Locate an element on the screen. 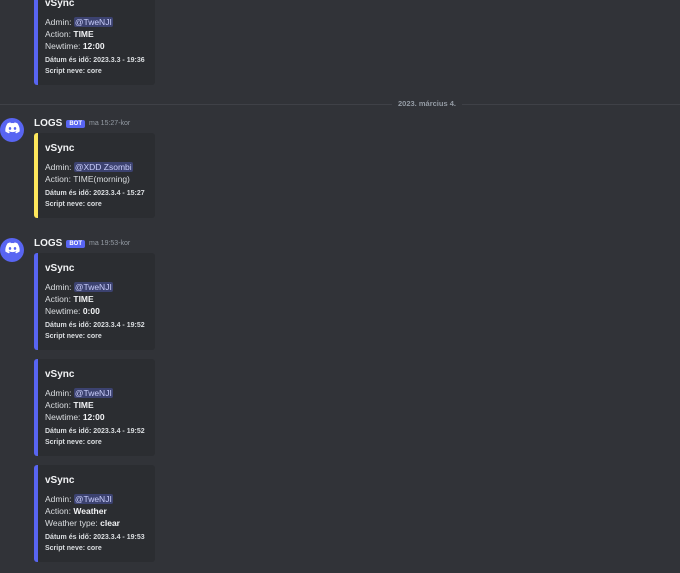 This screenshot has height=573, width=680. embed-action-field: Action: Weather is located at coordinates (96, 511).